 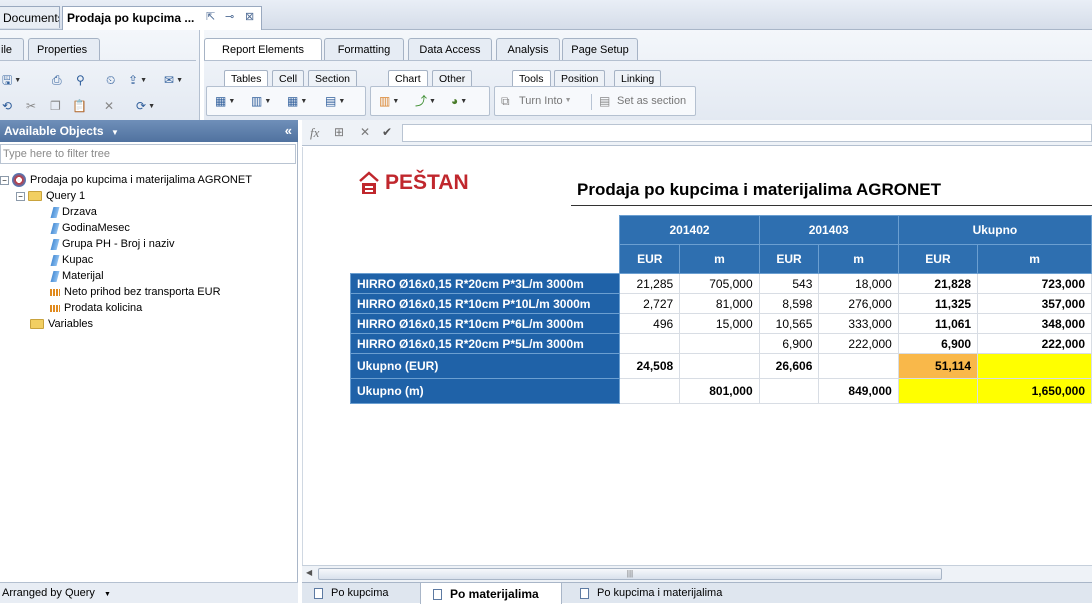 What do you see at coordinates (80, 80) in the screenshot?
I see `find-icon: ⚲` at bounding box center [80, 80].